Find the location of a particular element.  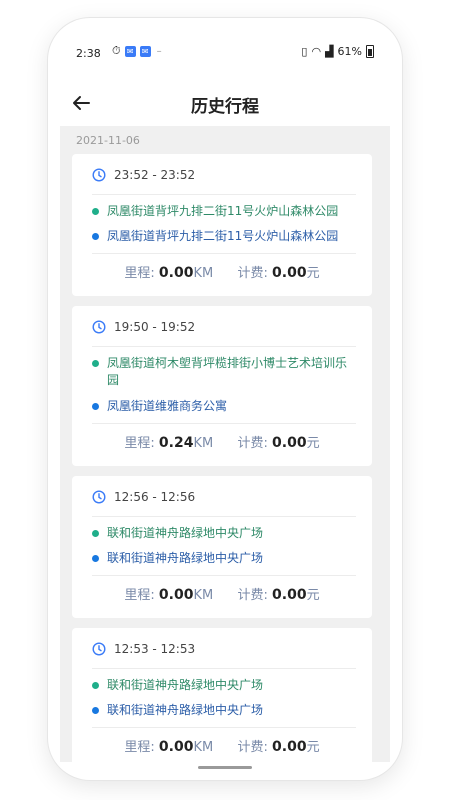

battery-percent: 61% is located at coordinates (349, 51).